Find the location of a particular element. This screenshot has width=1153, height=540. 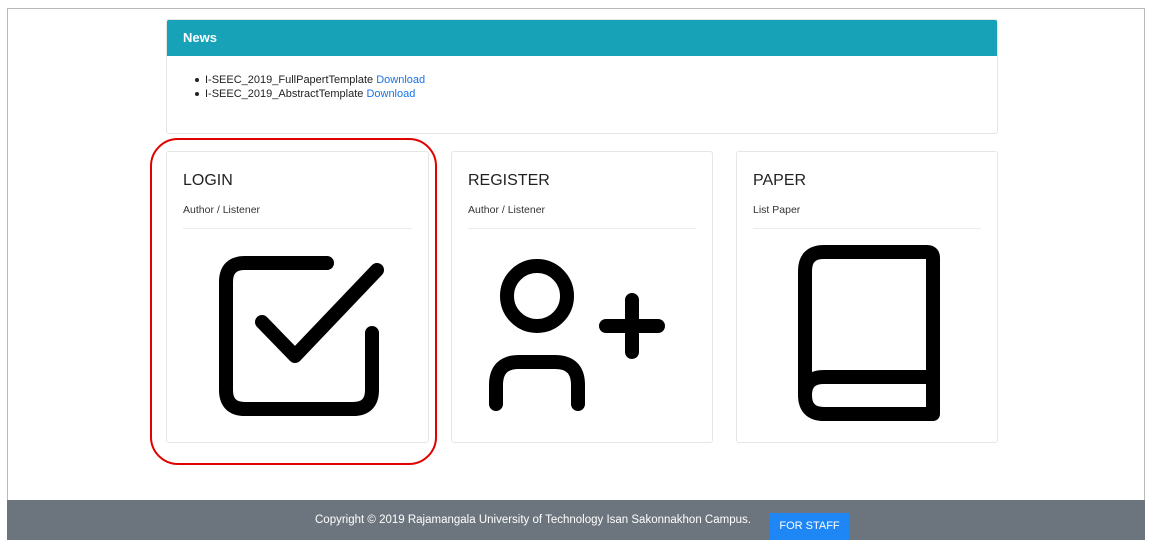

news-item: I-SEEC_2019_AbstractTemplate Download is located at coordinates (309, 94).